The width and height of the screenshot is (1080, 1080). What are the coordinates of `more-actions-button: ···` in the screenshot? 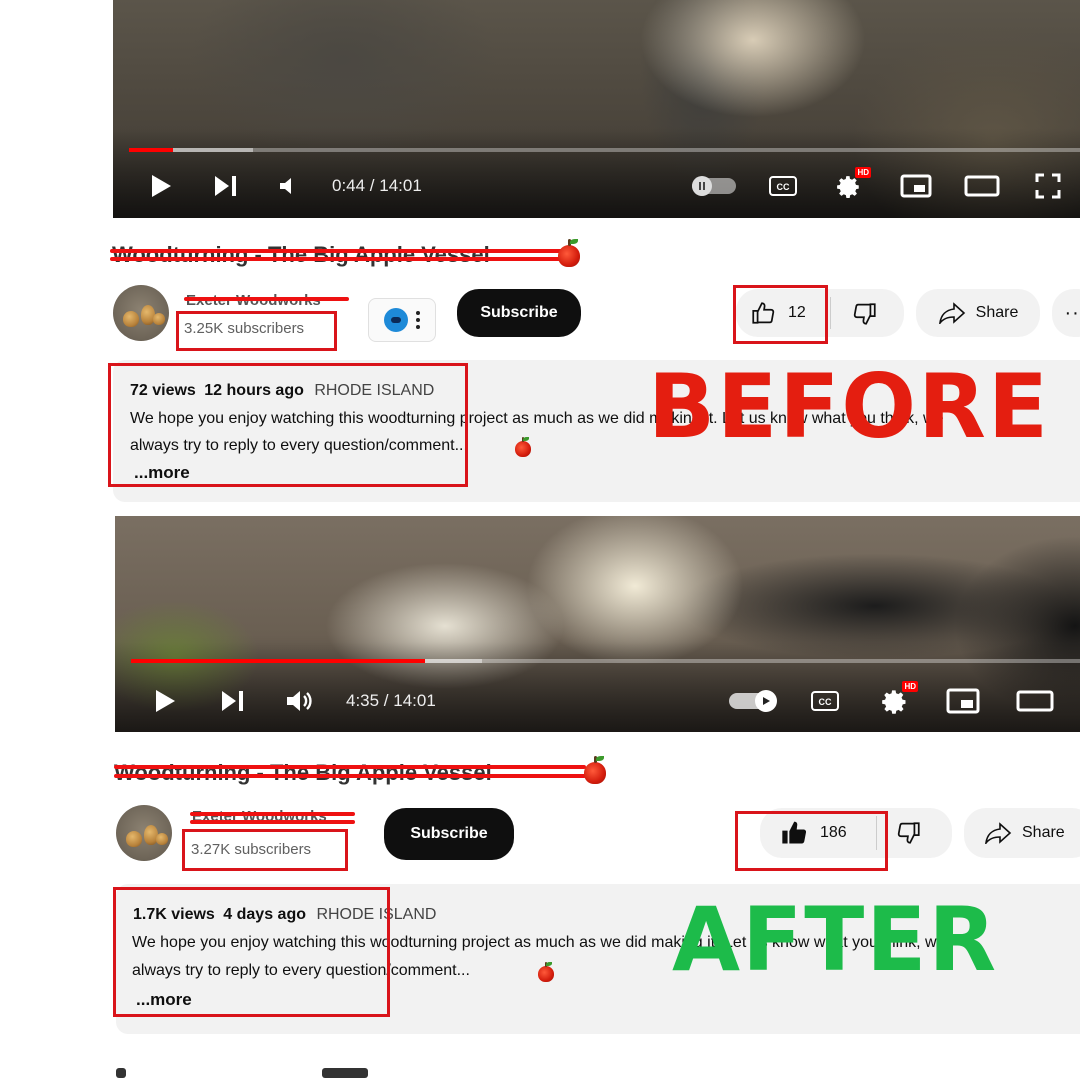 It's located at (1066, 313).